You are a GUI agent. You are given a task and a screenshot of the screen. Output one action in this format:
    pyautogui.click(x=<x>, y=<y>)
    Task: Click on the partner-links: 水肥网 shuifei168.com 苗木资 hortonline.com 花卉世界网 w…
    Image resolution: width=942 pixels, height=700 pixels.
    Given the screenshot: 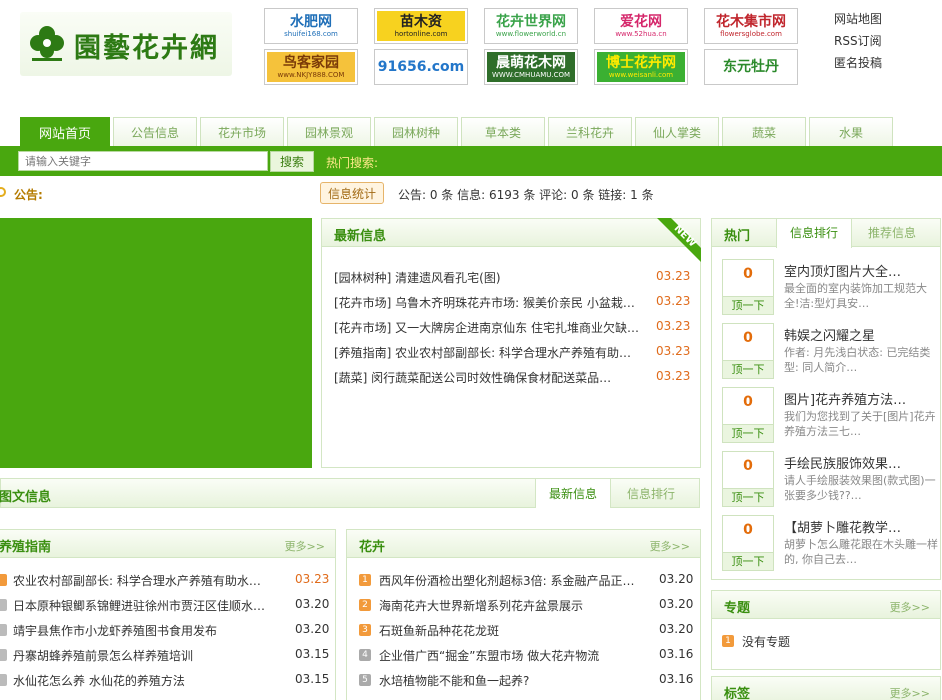 What is the action you would take?
    pyautogui.click(x=534, y=48)
    